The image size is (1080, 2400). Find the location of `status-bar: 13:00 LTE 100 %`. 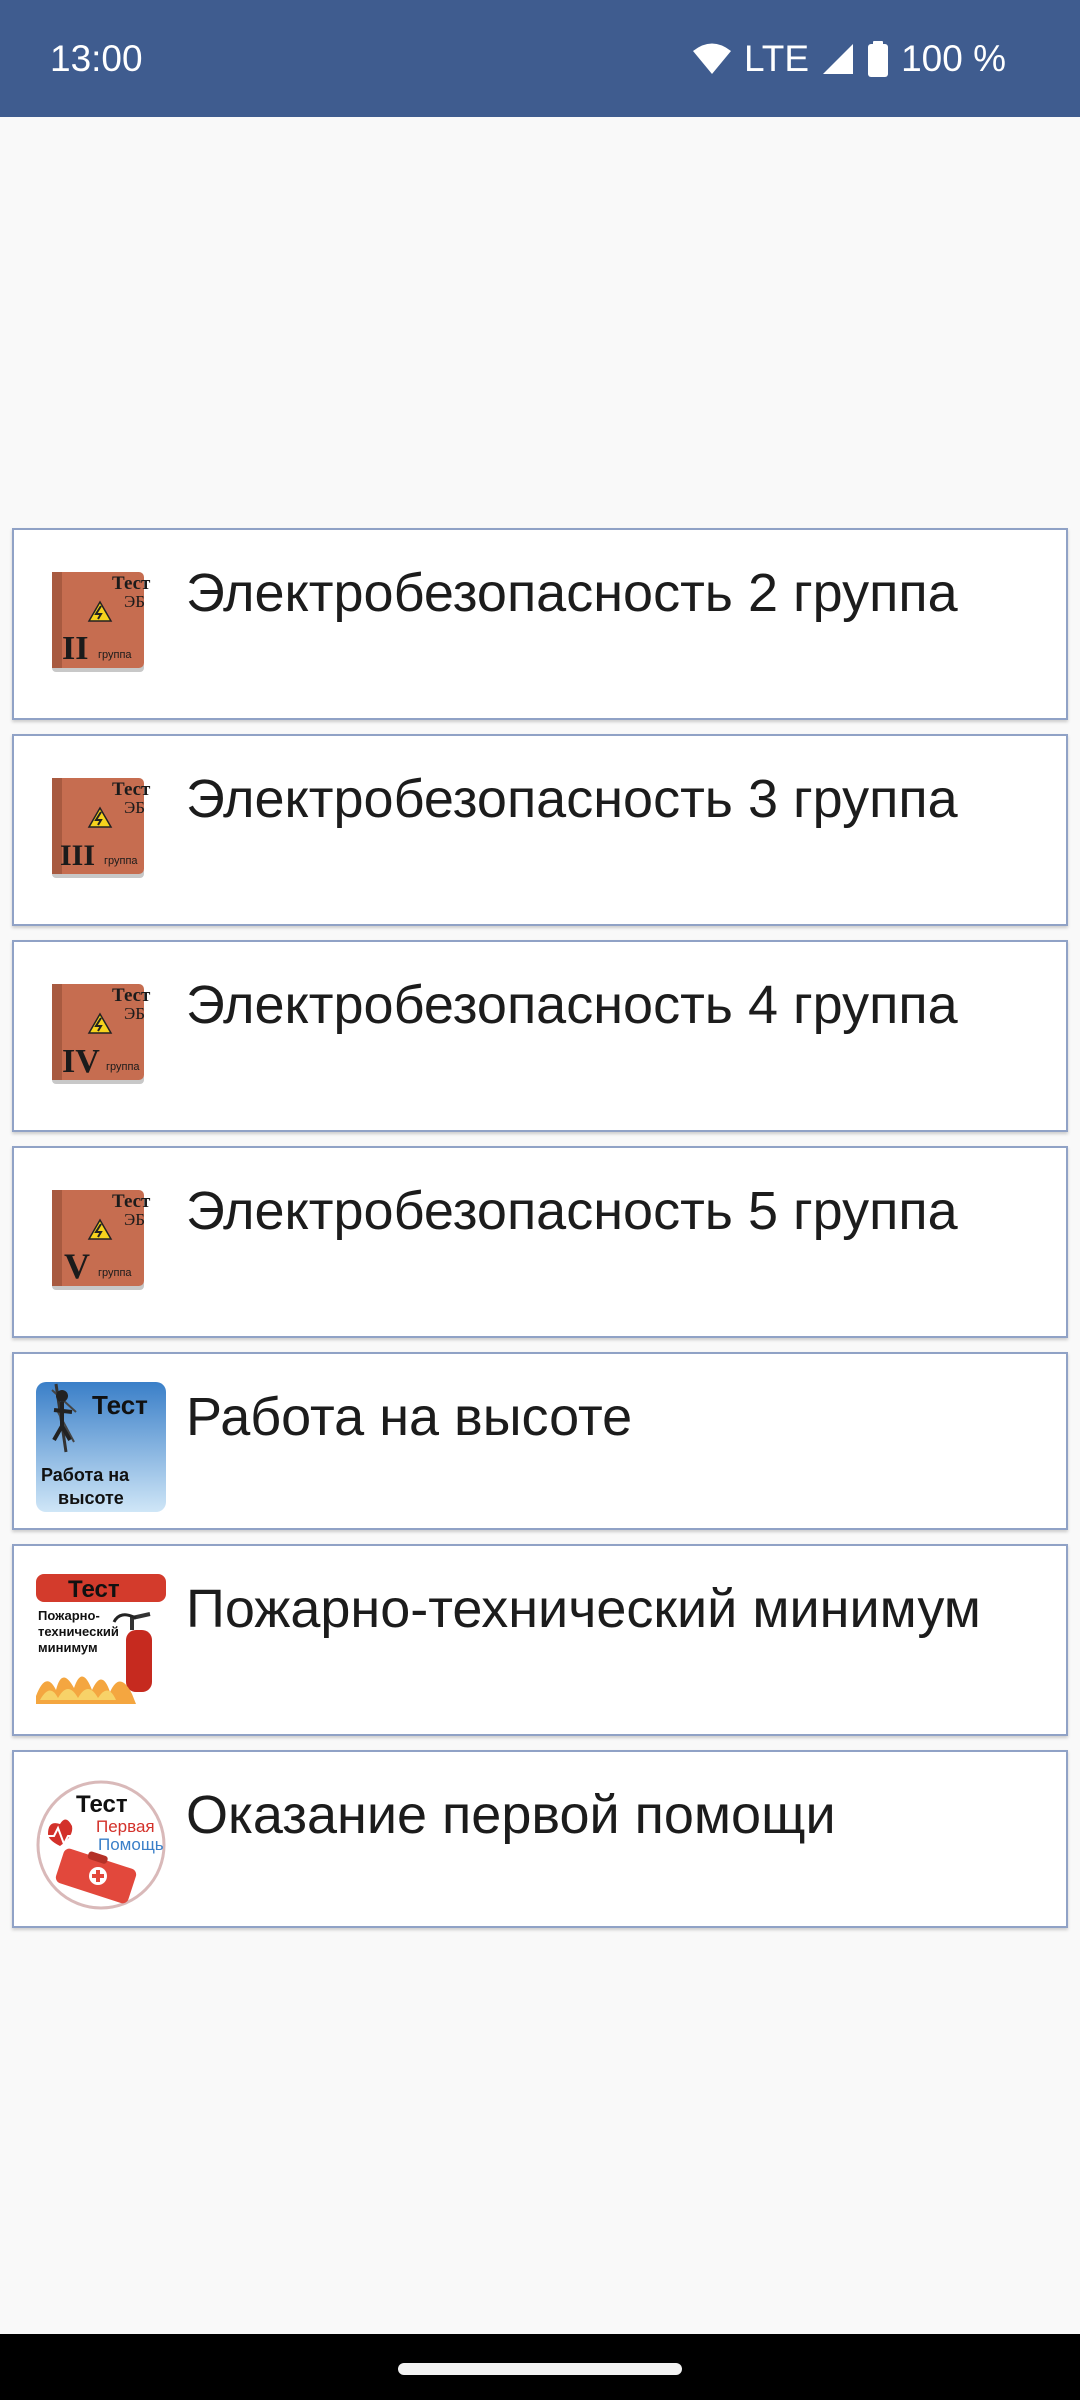

status-bar: 13:00 LTE 100 % is located at coordinates (540, 58).